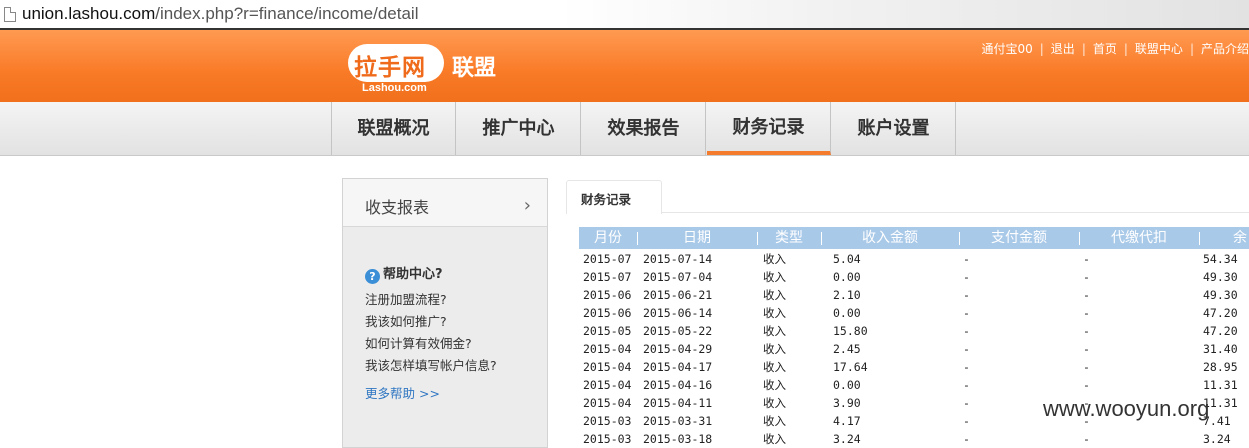 The image size is (1249, 448). I want to click on help-link-register: 注册加盟流程?, so click(431, 302).